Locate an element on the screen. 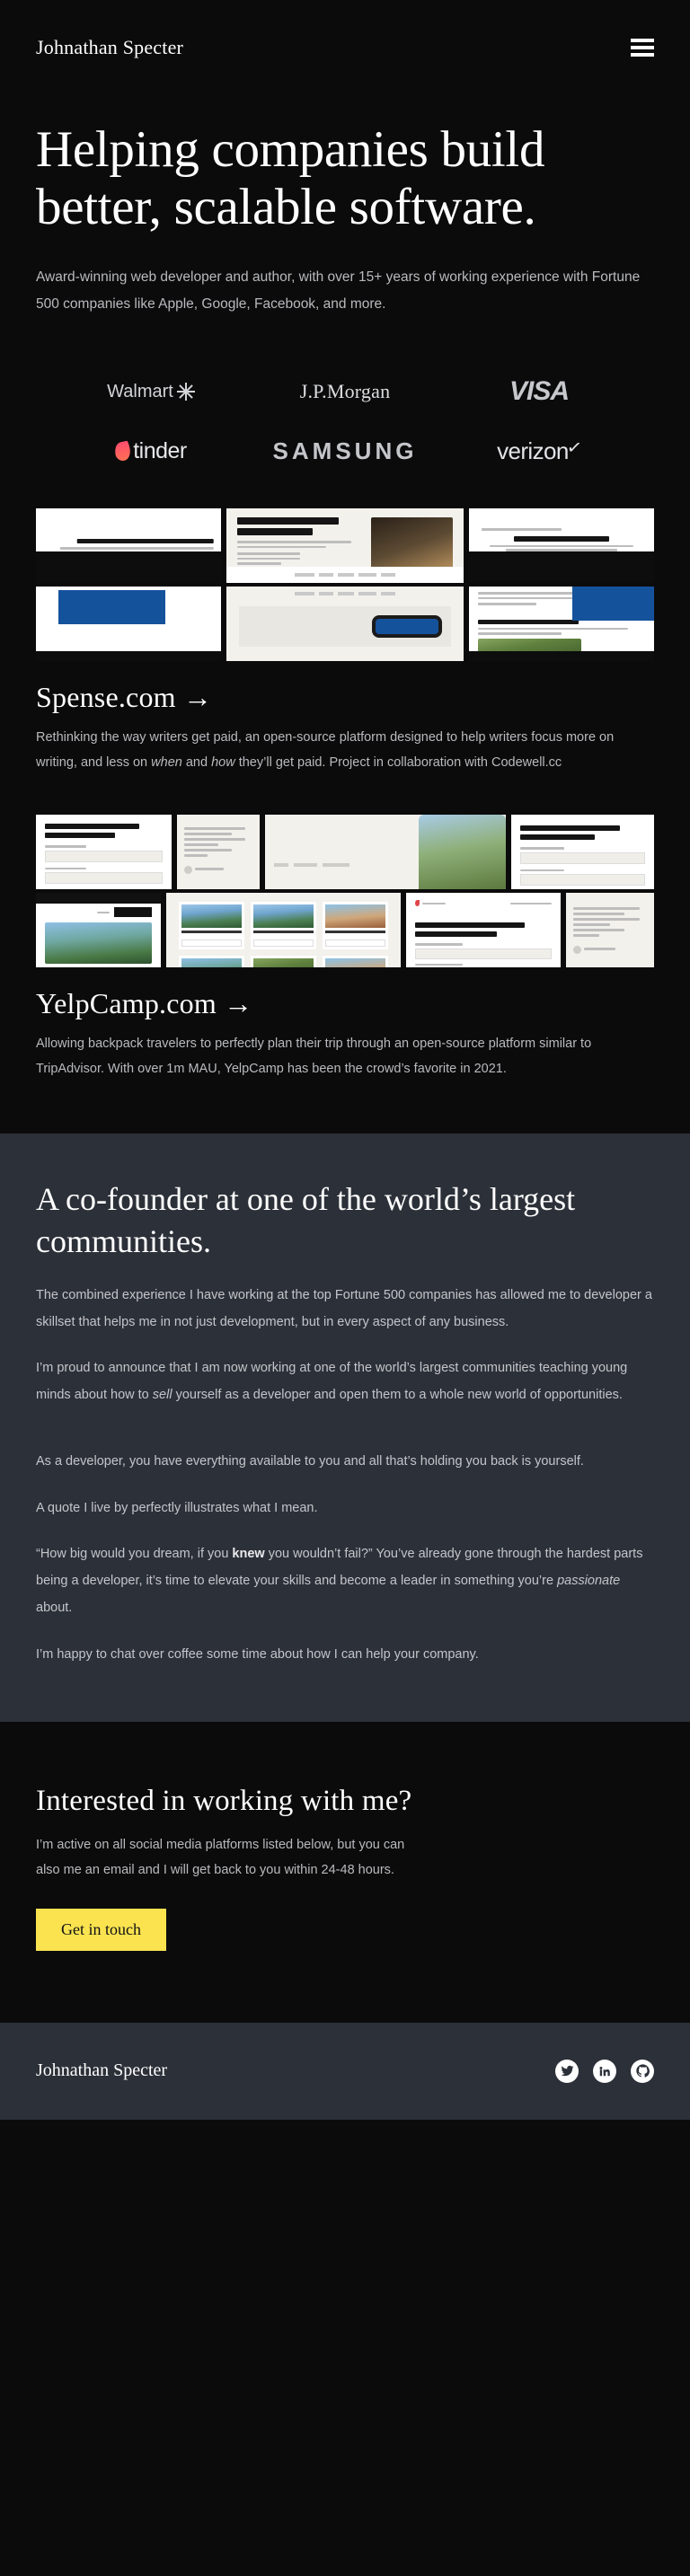 This screenshot has width=690, height=2576. logo-walmart: Walmart is located at coordinates (151, 391).